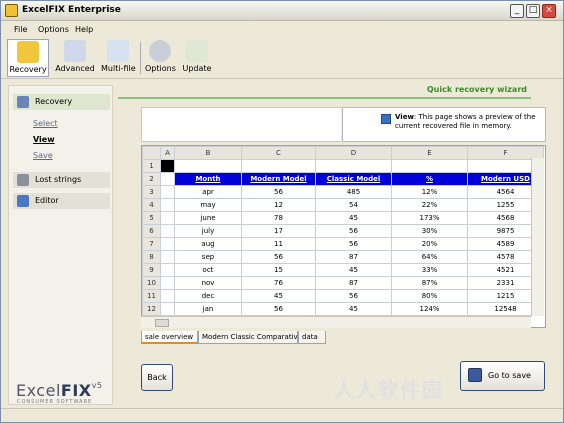  Describe the element at coordinates (353, 179) in the screenshot. I see `header-cell-classic-model: Classic Model` at that location.